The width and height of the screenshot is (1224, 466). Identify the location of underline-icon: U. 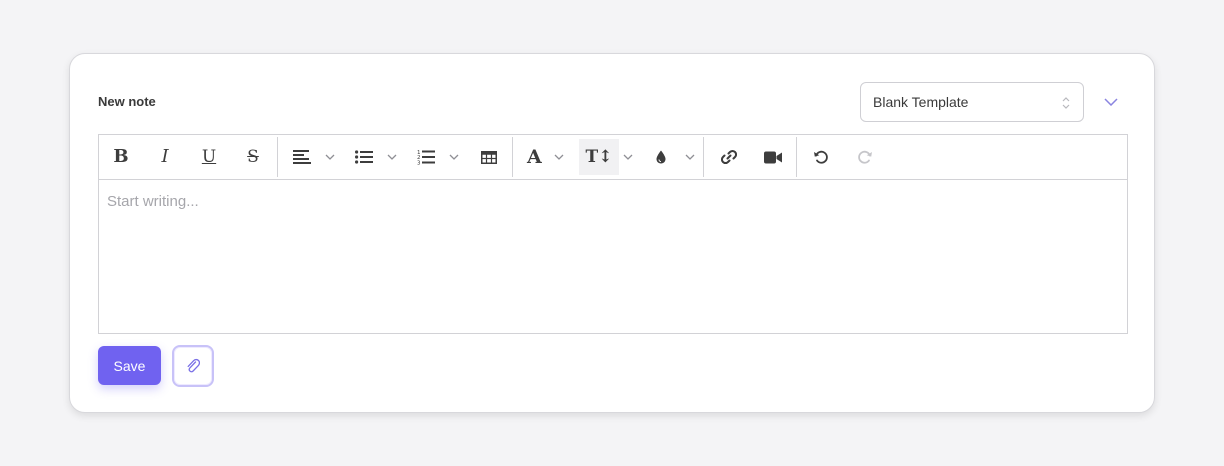
(209, 156).